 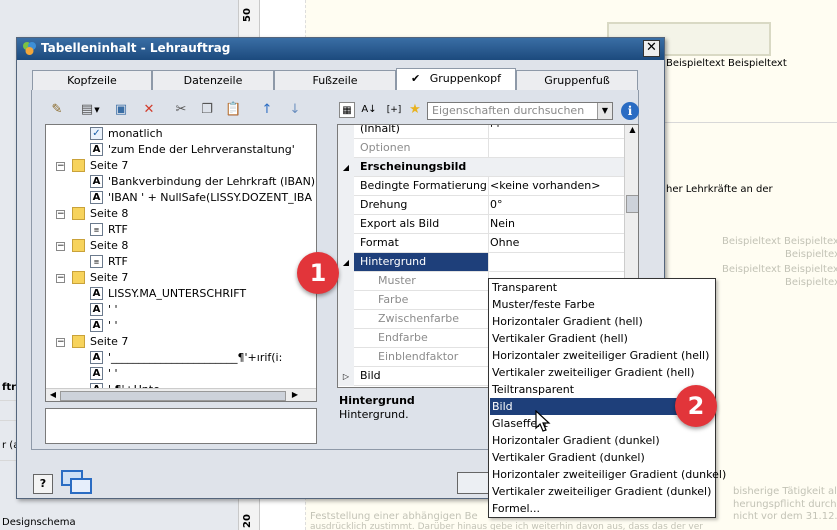 What do you see at coordinates (785, 491) in the screenshot?
I see `report-gray-text: bisherige Tätigkeit al` at bounding box center [785, 491].